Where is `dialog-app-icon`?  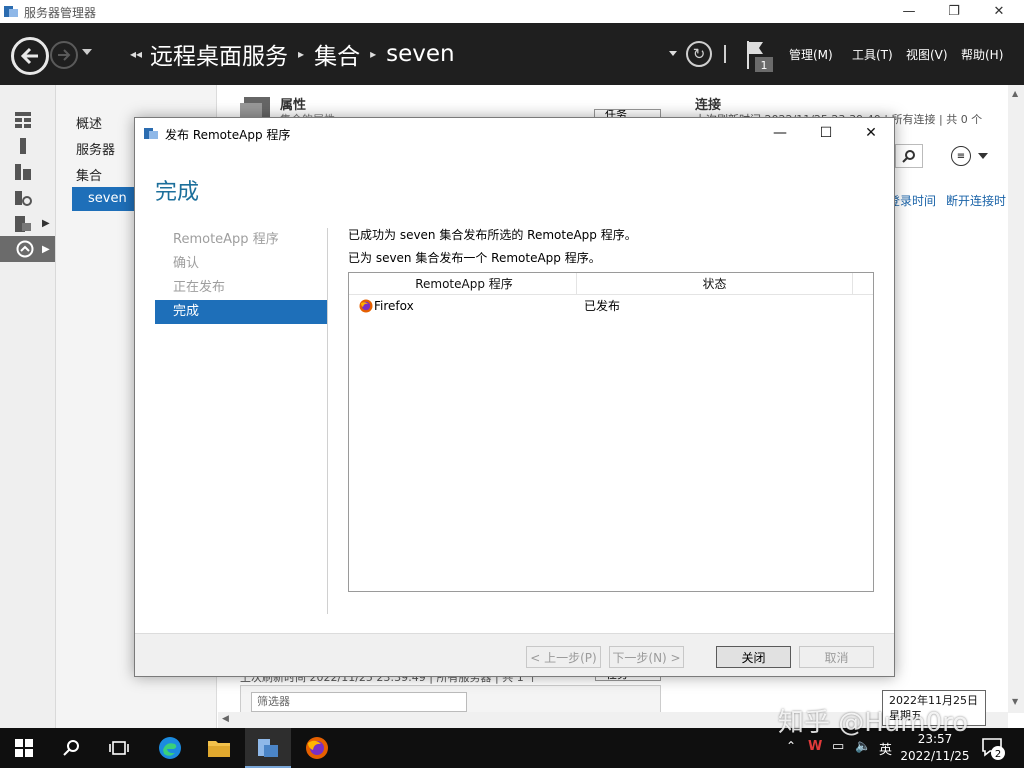
dialog-app-icon is located at coordinates (151, 133).